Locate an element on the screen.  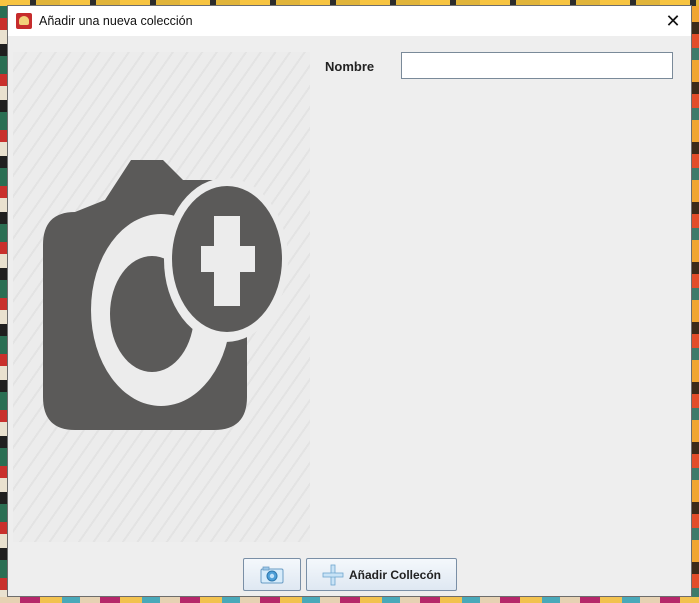
name-input is located at coordinates (537, 65).